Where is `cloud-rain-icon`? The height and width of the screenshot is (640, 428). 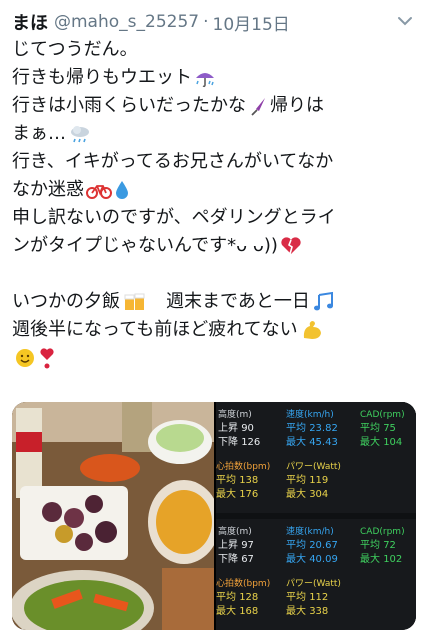
cloud-rain-icon is located at coordinates (80, 134).